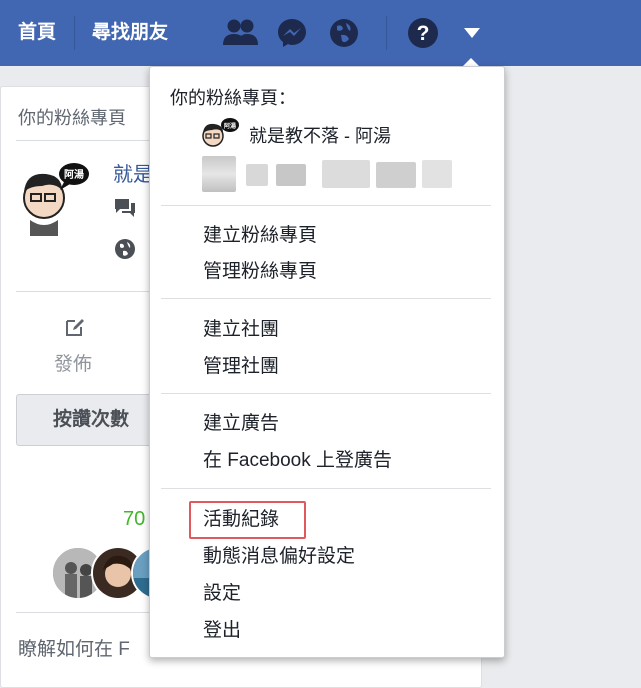 Image resolution: width=641 pixels, height=688 pixels. I want to click on find-friends-link: 尋找朋友, so click(130, 33).